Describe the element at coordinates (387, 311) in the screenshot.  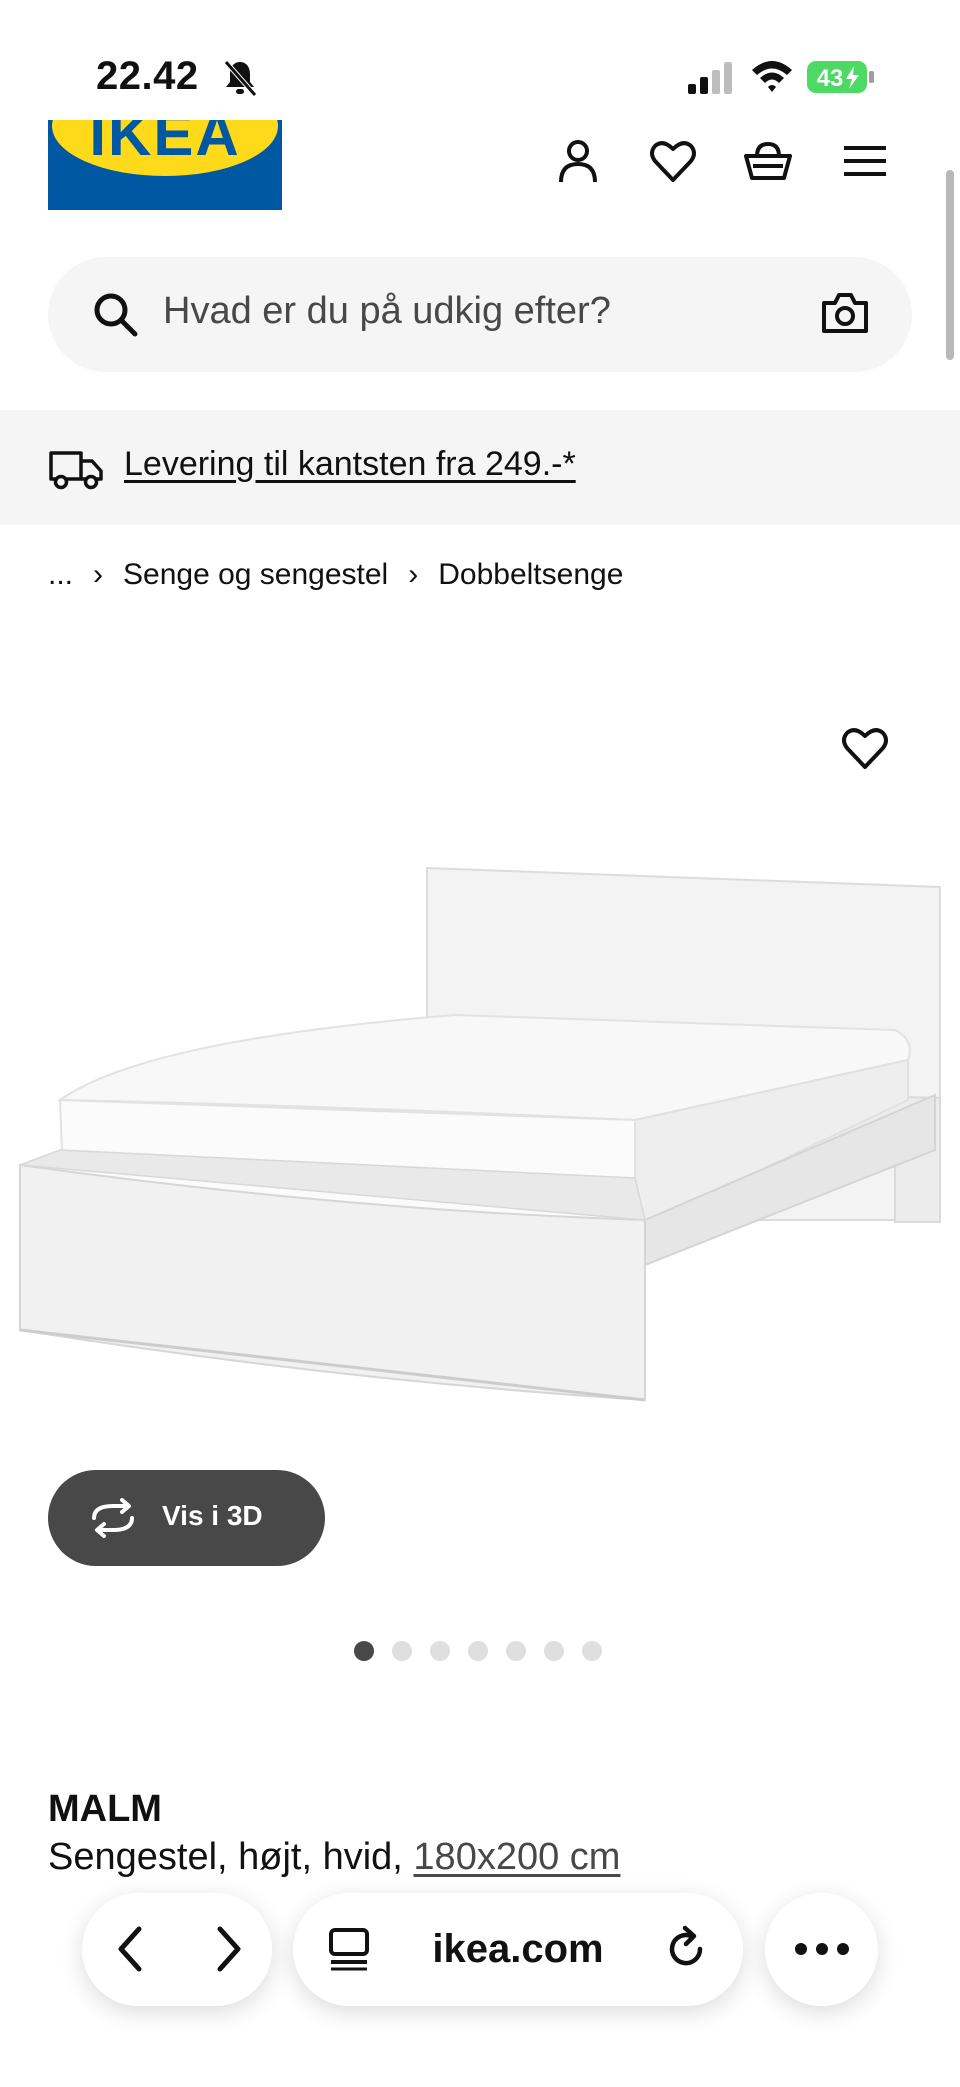
I see `search-input: Hvad er du på udkig efter?` at that location.